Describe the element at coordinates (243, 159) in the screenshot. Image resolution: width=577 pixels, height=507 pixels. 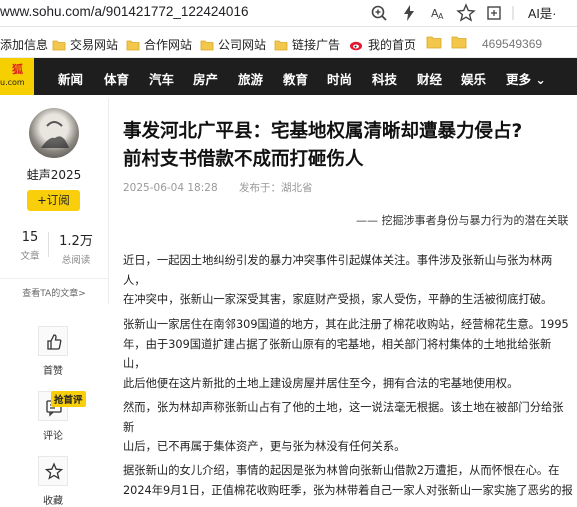
I see `title-line: 前村支书借款不成而打砸伤人` at that location.